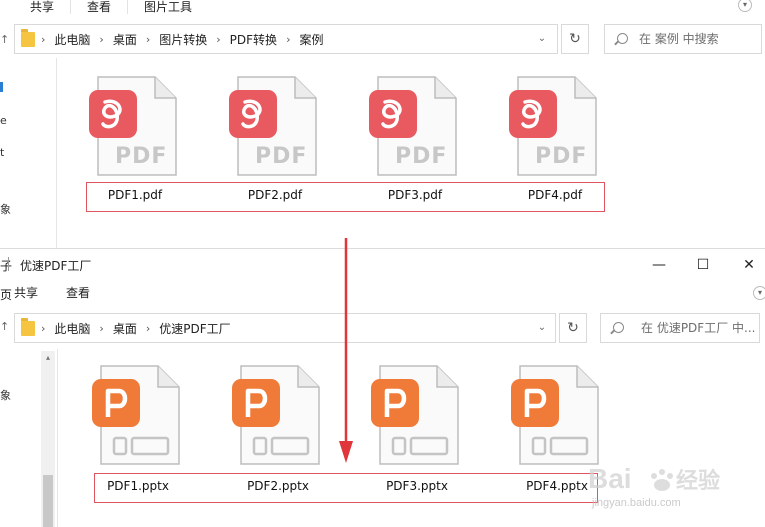 This screenshot has height=527, width=765. I want to click on baidu-watermark: Bai 经验 jingyan.baidu.com, so click(663, 488).